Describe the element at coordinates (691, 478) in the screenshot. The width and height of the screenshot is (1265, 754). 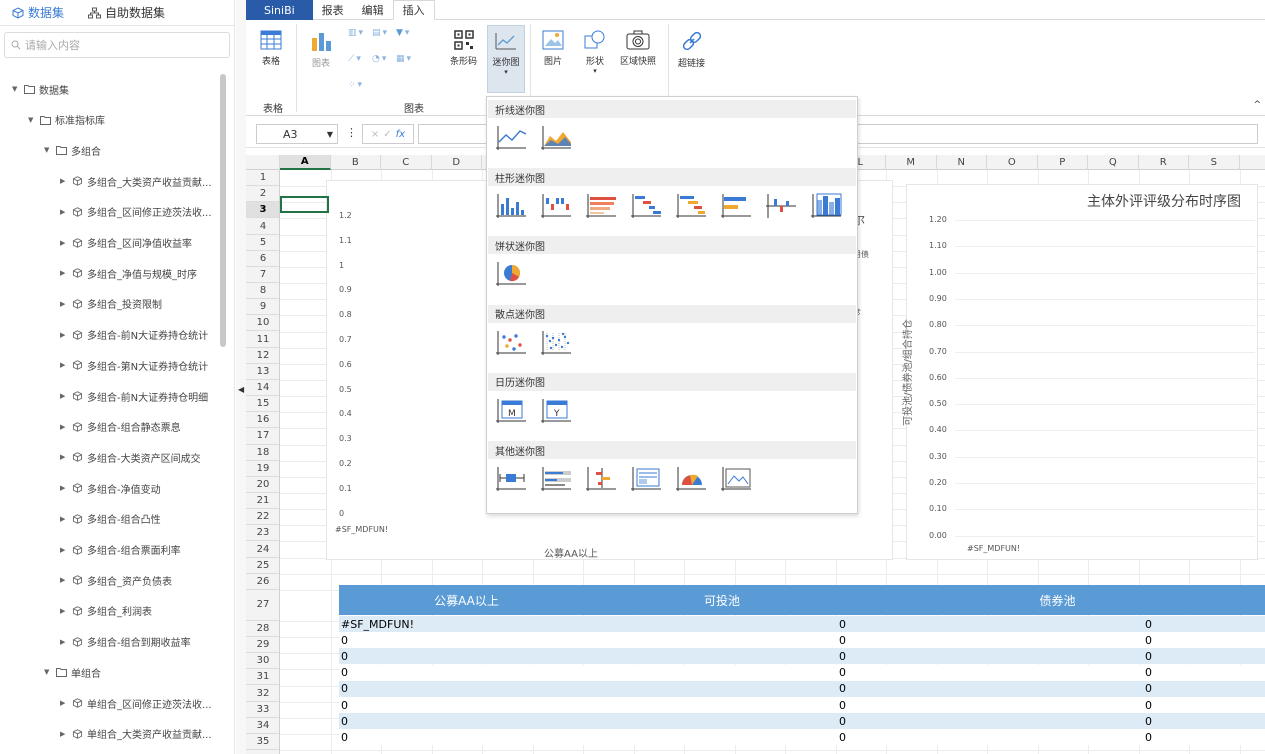
I see `gauge-sparkline-button` at that location.